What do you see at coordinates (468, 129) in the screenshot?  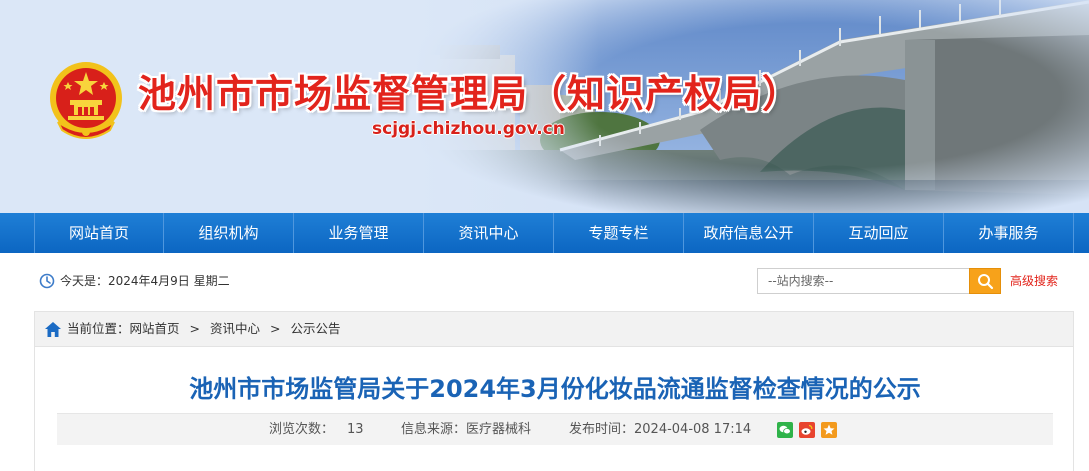 I see `site-domain: scjgj.chizhou.gov.cn` at bounding box center [468, 129].